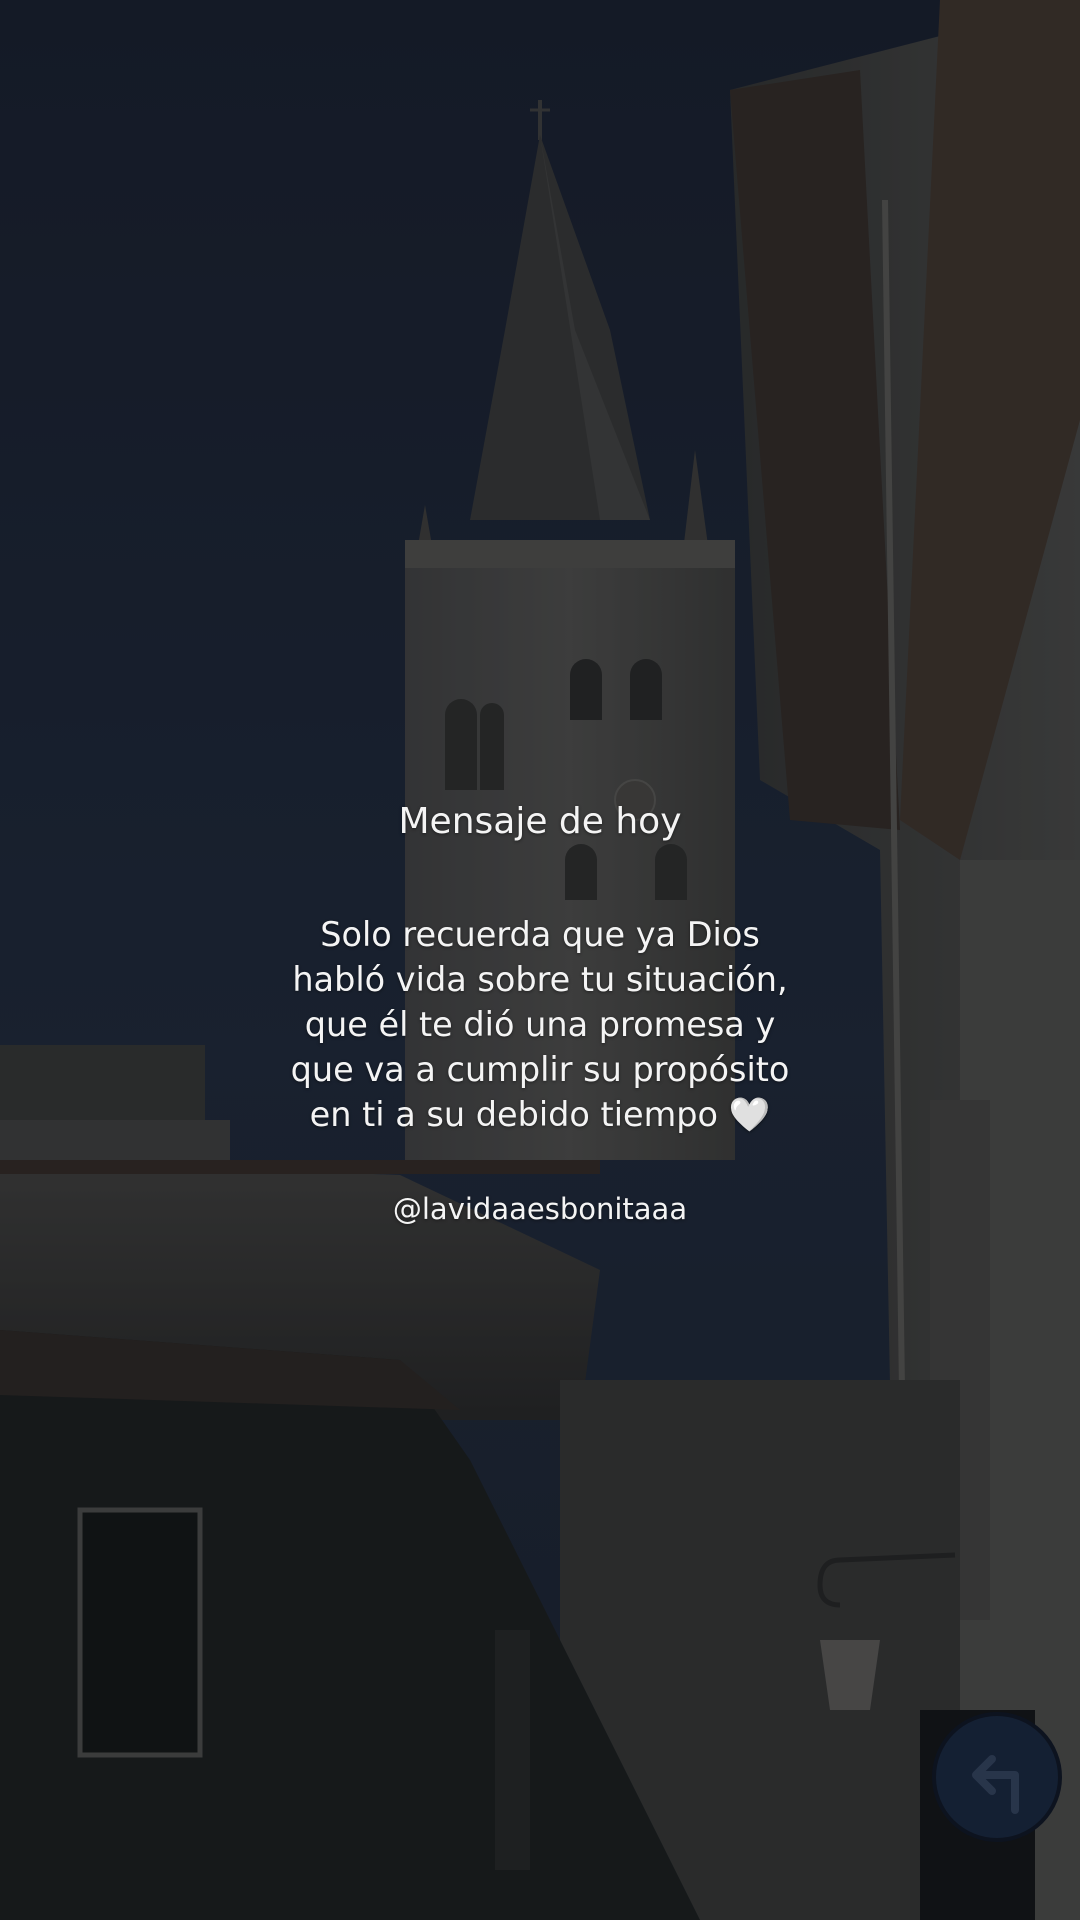  Describe the element at coordinates (540, 1209) in the screenshot. I see `author-handle: @lavidaaesbonitaaa` at that location.